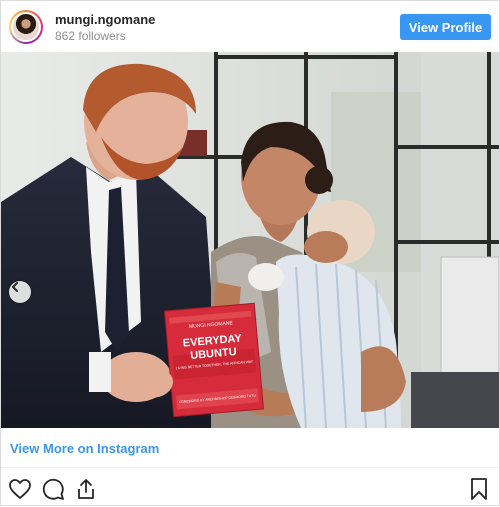 The height and width of the screenshot is (507, 500). I want to click on bookmark-icon, so click(479, 489).